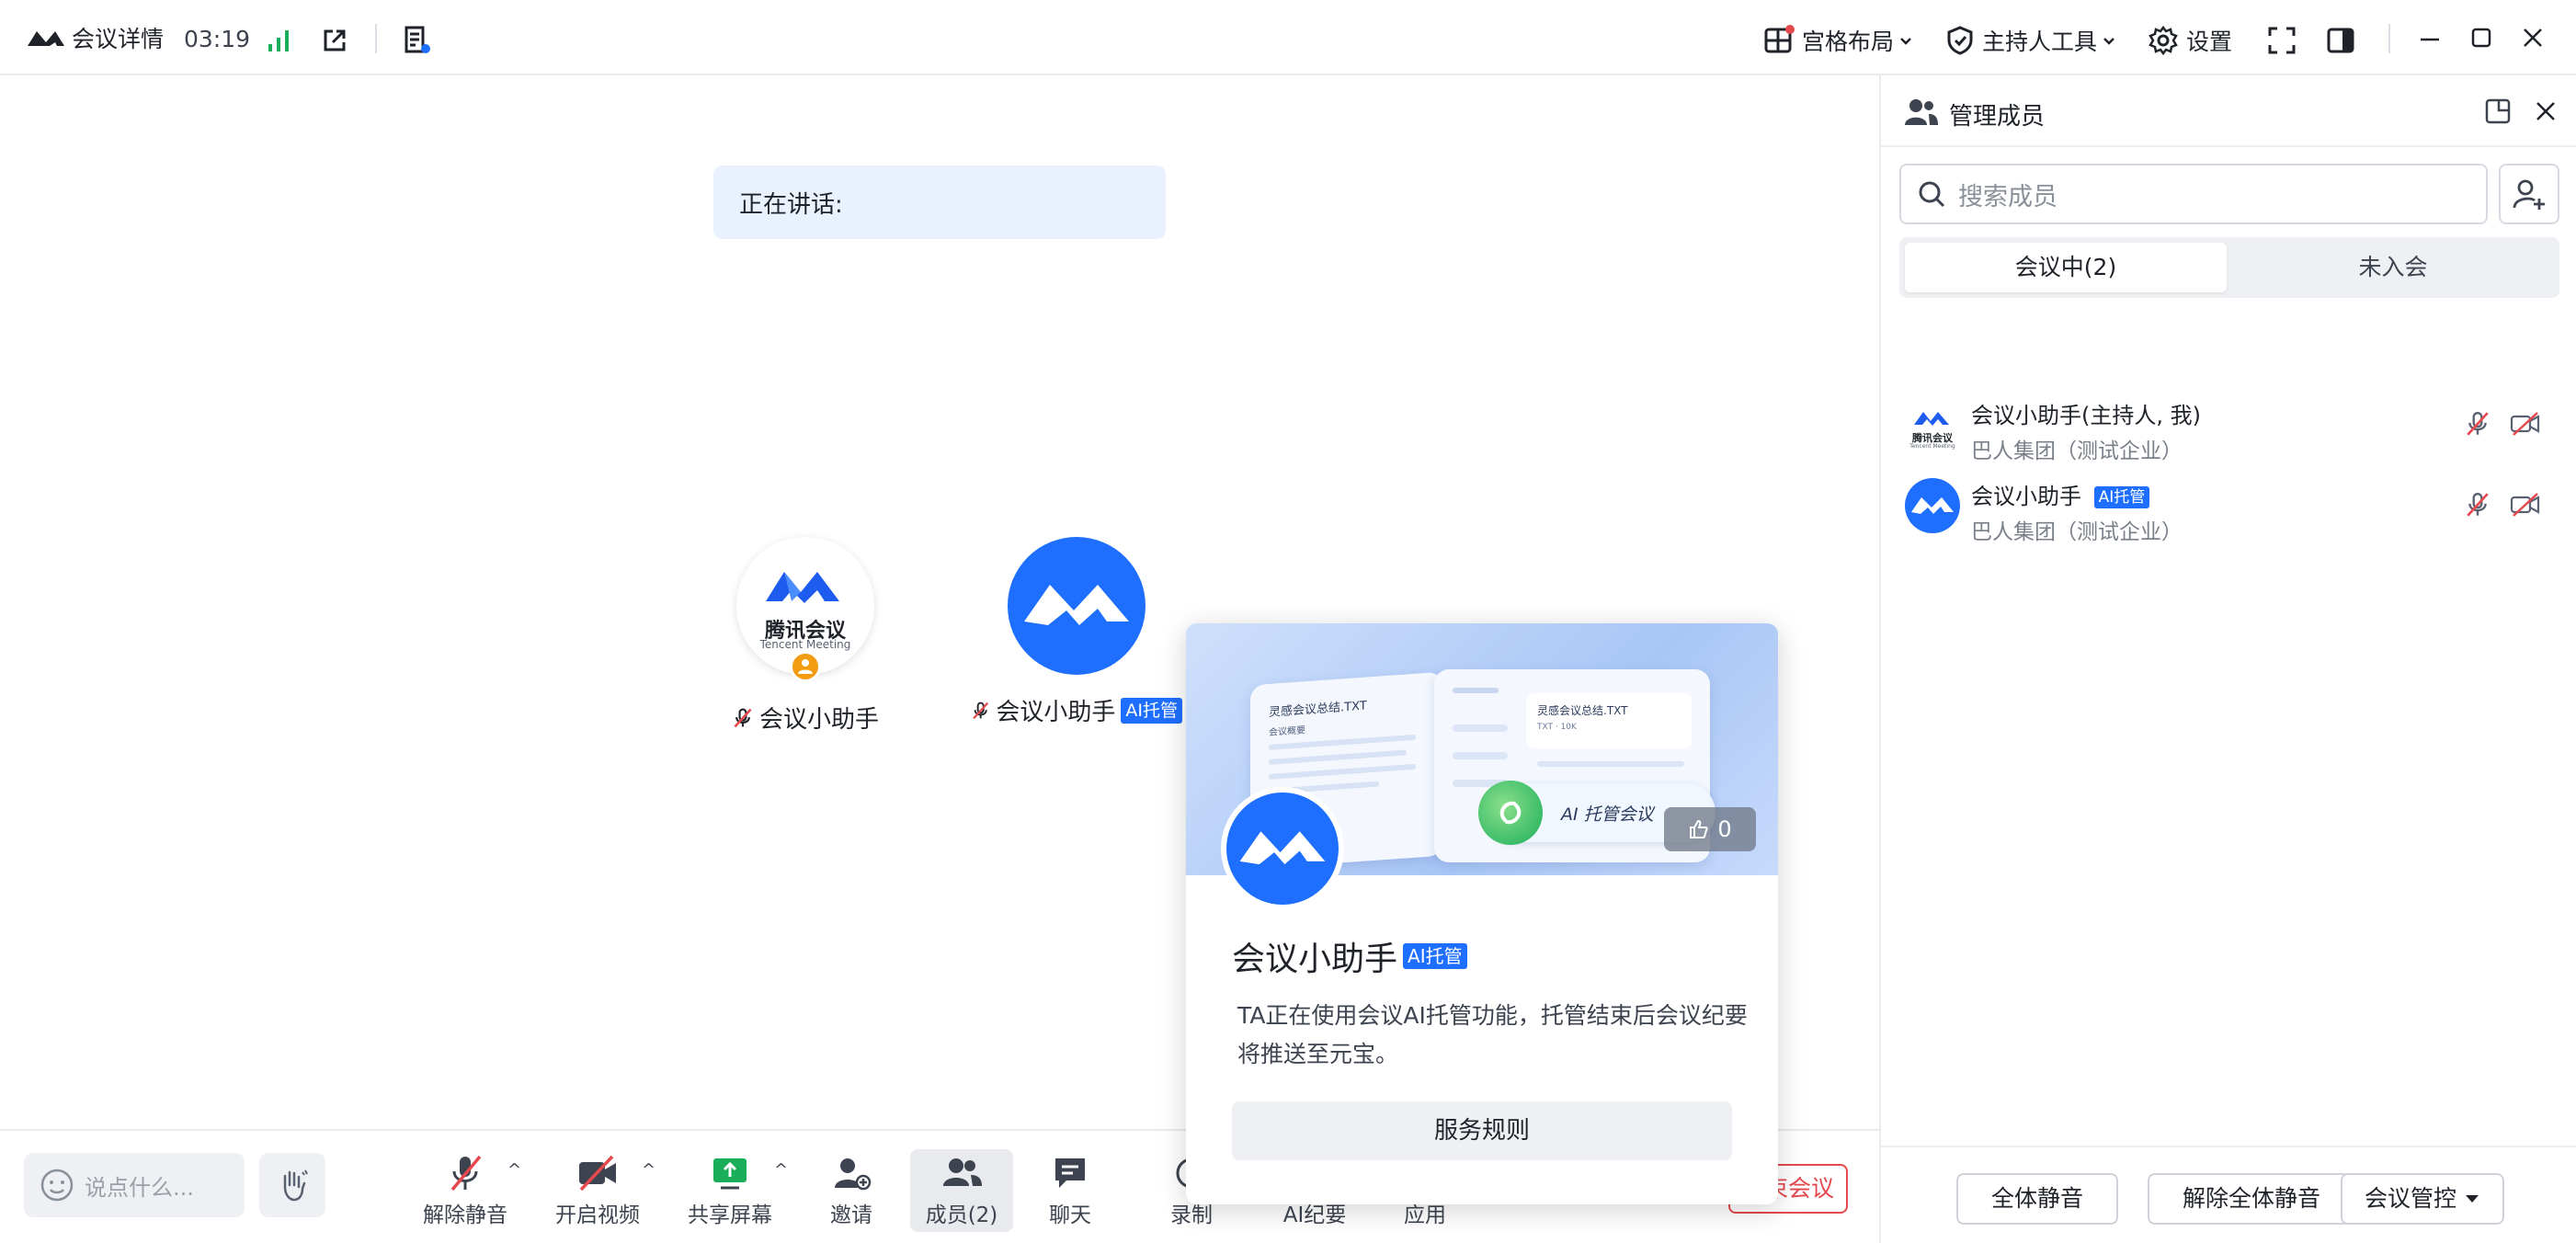 This screenshot has height=1243, width=2576. I want to click on panel-footer: 全体静音 解除全体静音 会议管控, so click(2228, 1194).